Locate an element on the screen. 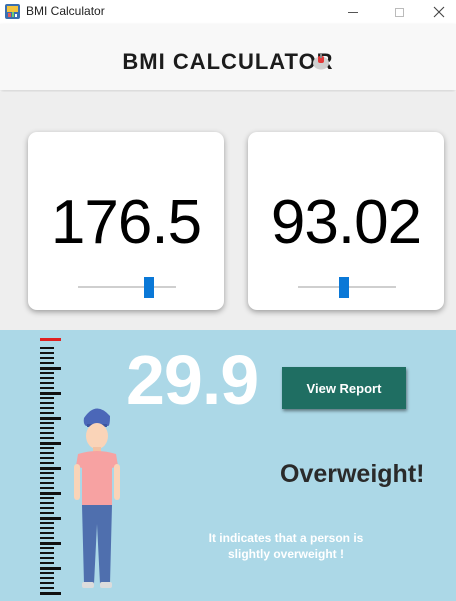 Image resolution: width=456 pixels, height=601 pixels. height-slider-thumb is located at coordinates (149, 287).